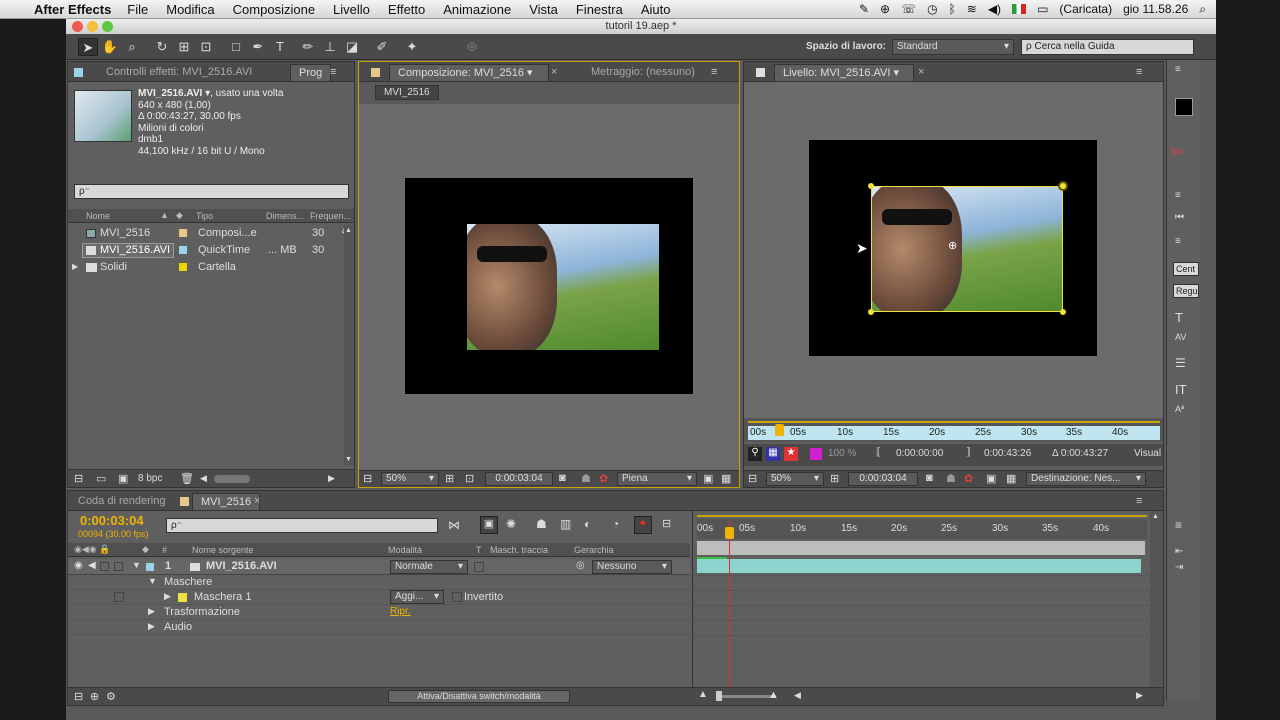  Describe the element at coordinates (123, 478) in the screenshot. I see `new-comp-icon: ▣` at that location.